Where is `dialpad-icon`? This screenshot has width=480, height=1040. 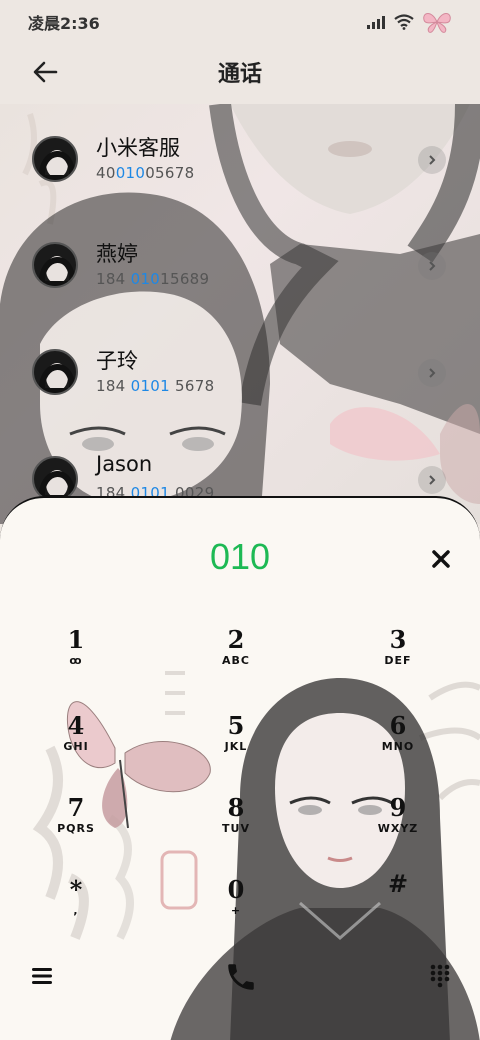 dialpad-icon is located at coordinates (440, 976).